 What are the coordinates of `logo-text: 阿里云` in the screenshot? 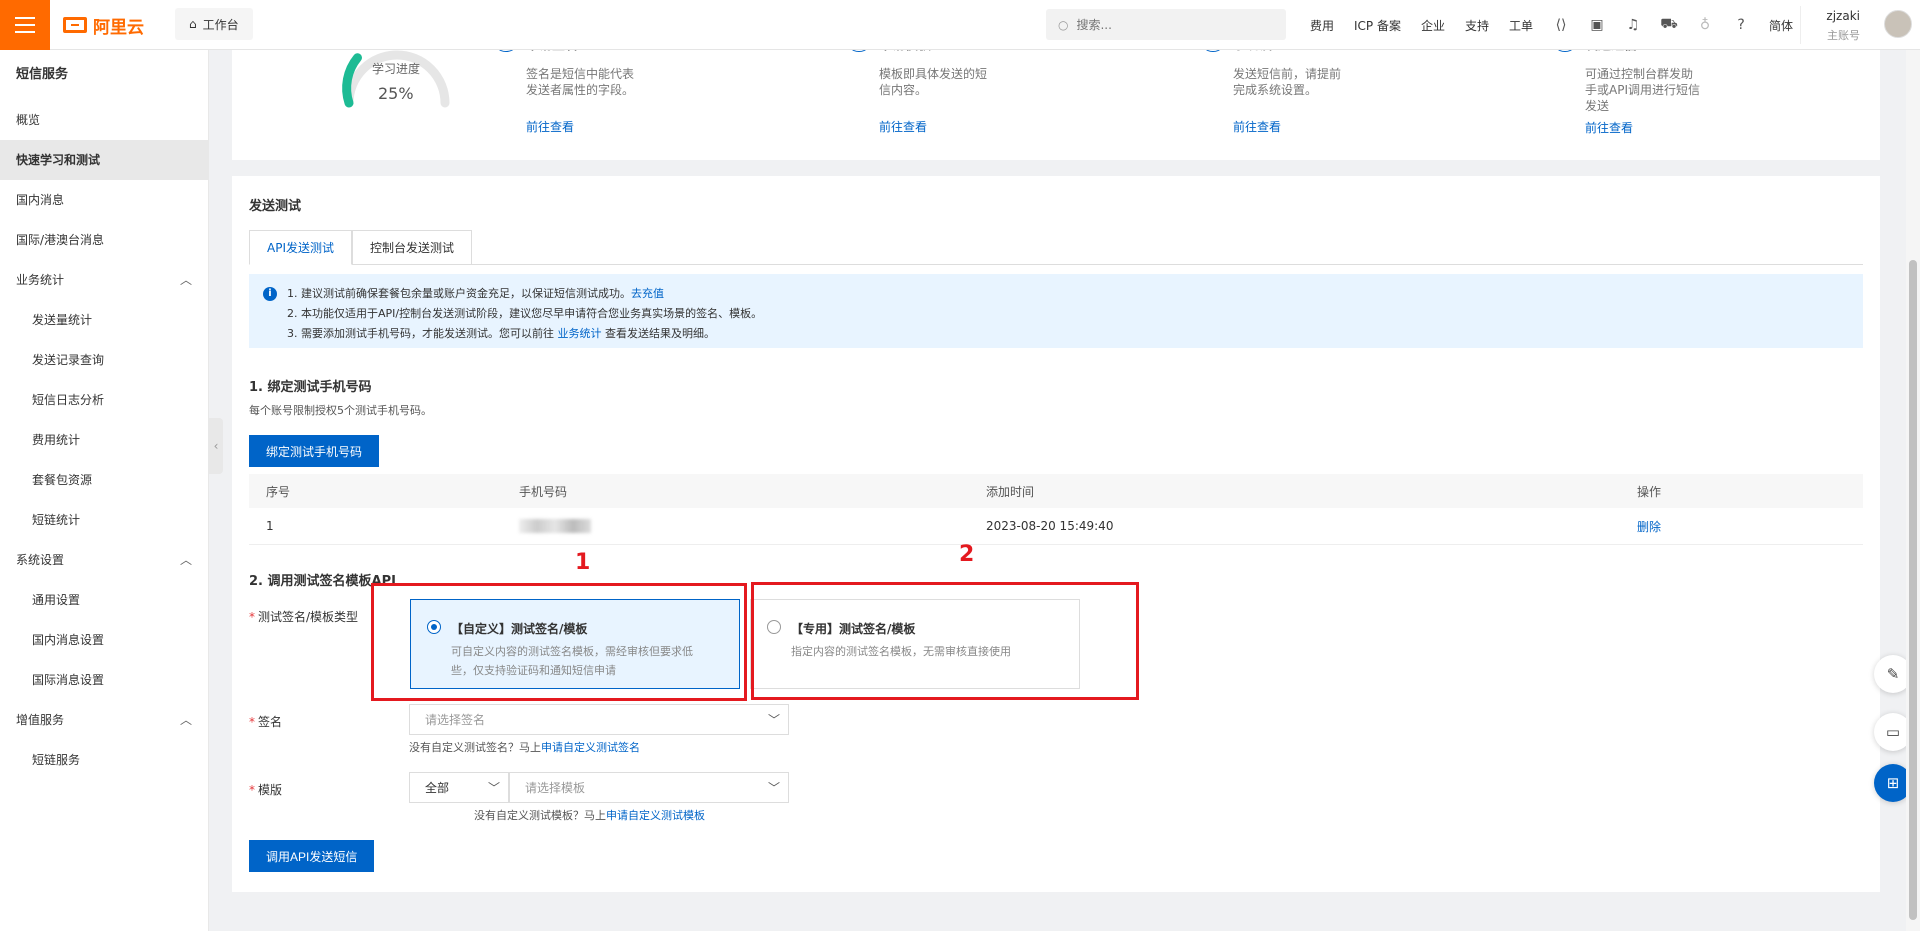 It's located at (118, 27).